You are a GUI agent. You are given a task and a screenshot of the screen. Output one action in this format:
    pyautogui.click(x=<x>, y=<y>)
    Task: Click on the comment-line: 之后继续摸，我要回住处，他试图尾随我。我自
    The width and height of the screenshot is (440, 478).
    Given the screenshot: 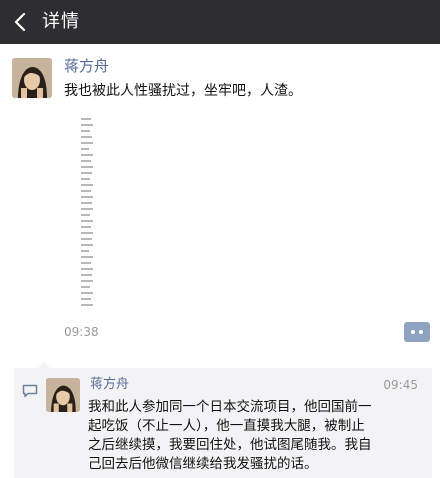 What is the action you would take?
    pyautogui.click(x=230, y=445)
    